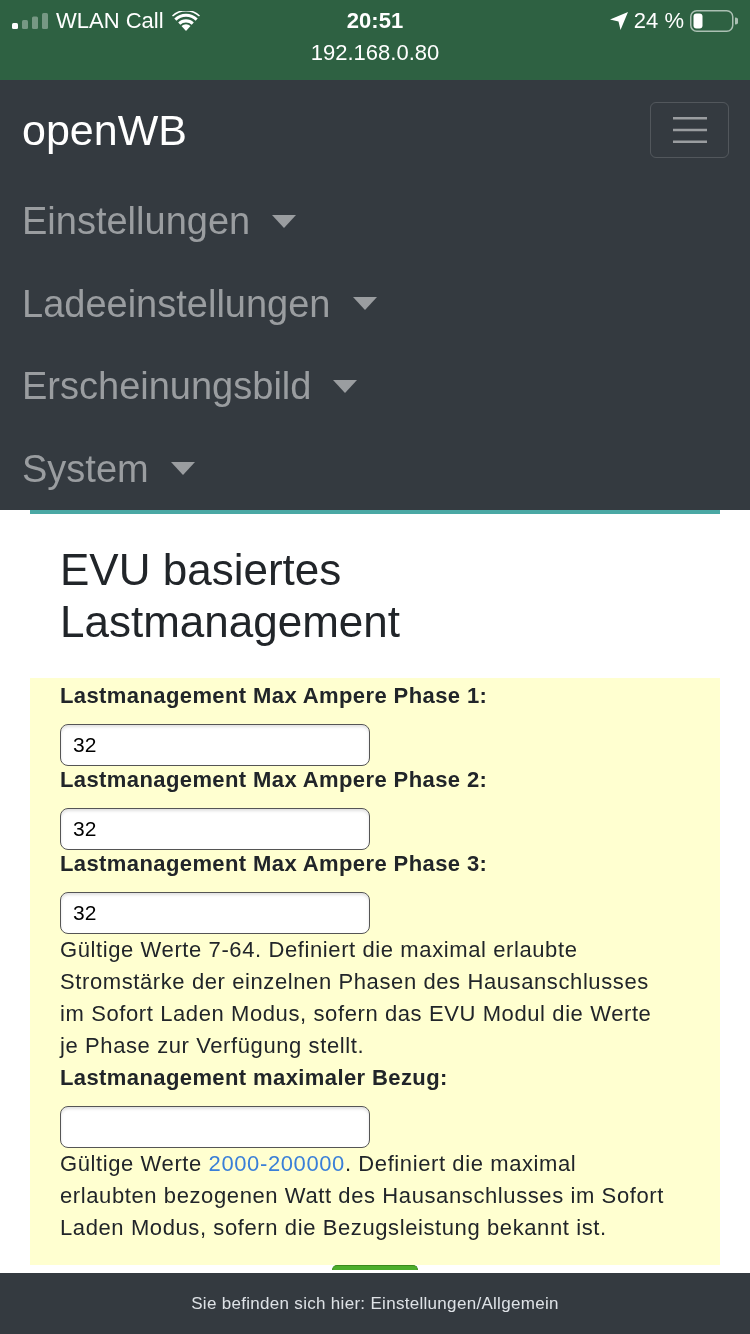 Image resolution: width=750 pixels, height=1334 pixels. What do you see at coordinates (375, 1267) in the screenshot?
I see `partially-hidden-button` at bounding box center [375, 1267].